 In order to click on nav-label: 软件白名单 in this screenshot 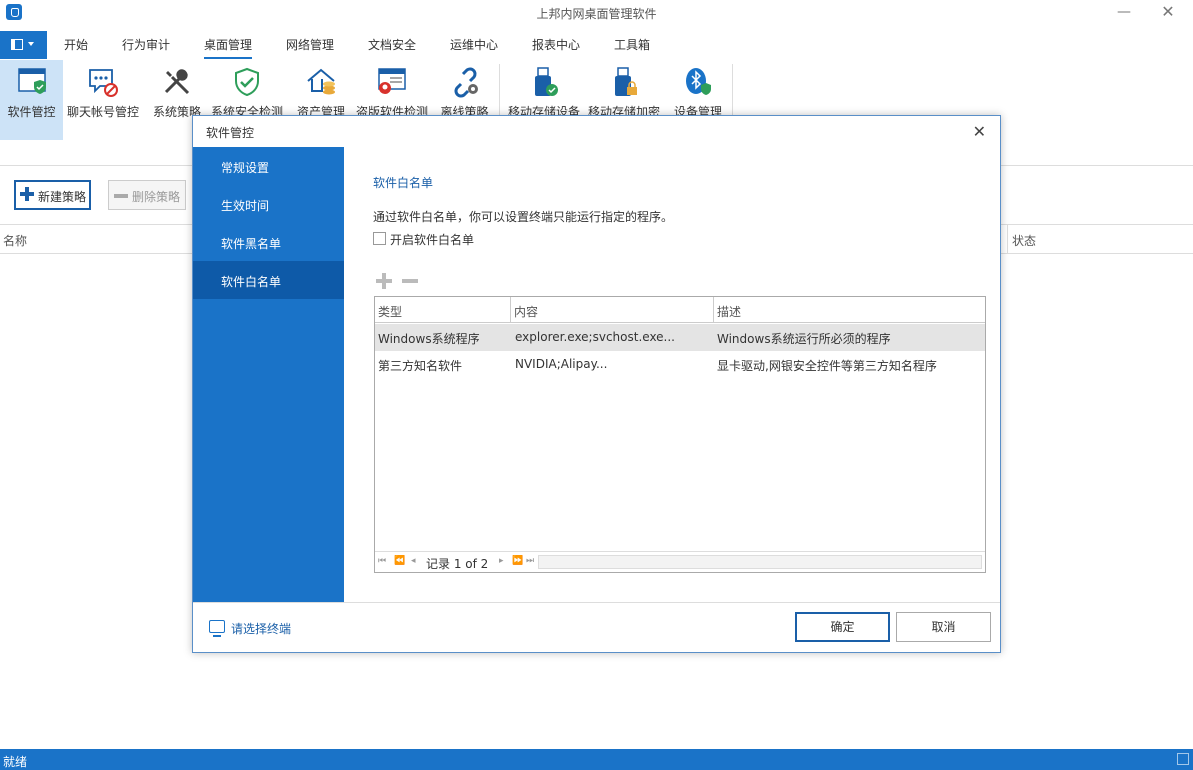, I will do `click(251, 282)`.